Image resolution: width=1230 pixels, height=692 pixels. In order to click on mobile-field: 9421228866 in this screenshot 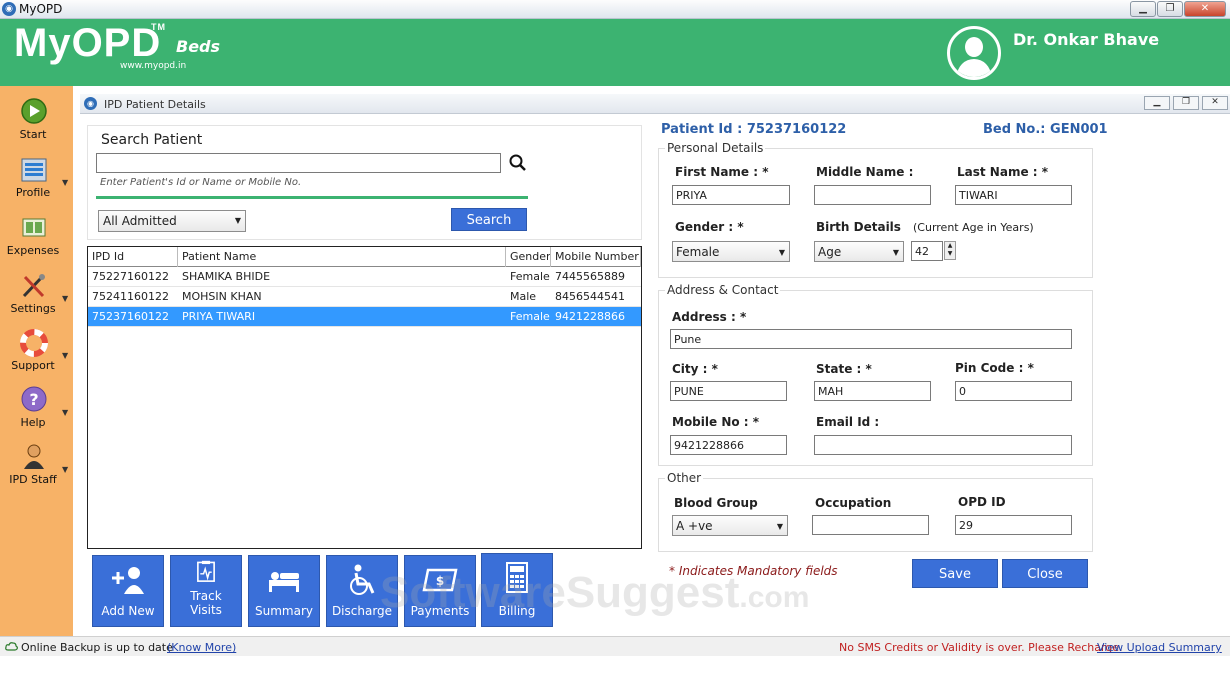, I will do `click(728, 445)`.